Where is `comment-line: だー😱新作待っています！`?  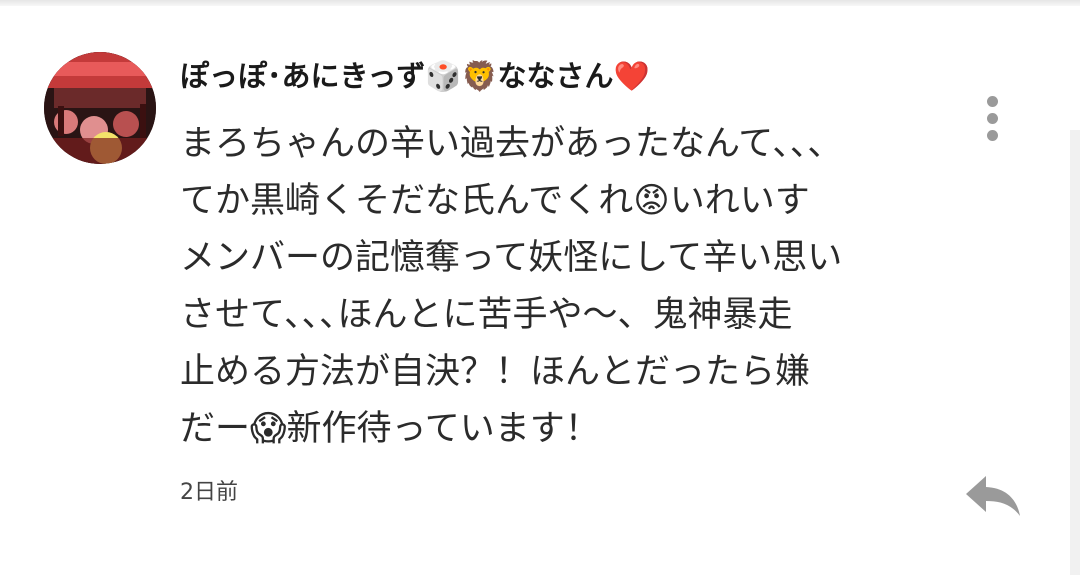
comment-line: だー😱新作待っています！ is located at coordinates (390, 429).